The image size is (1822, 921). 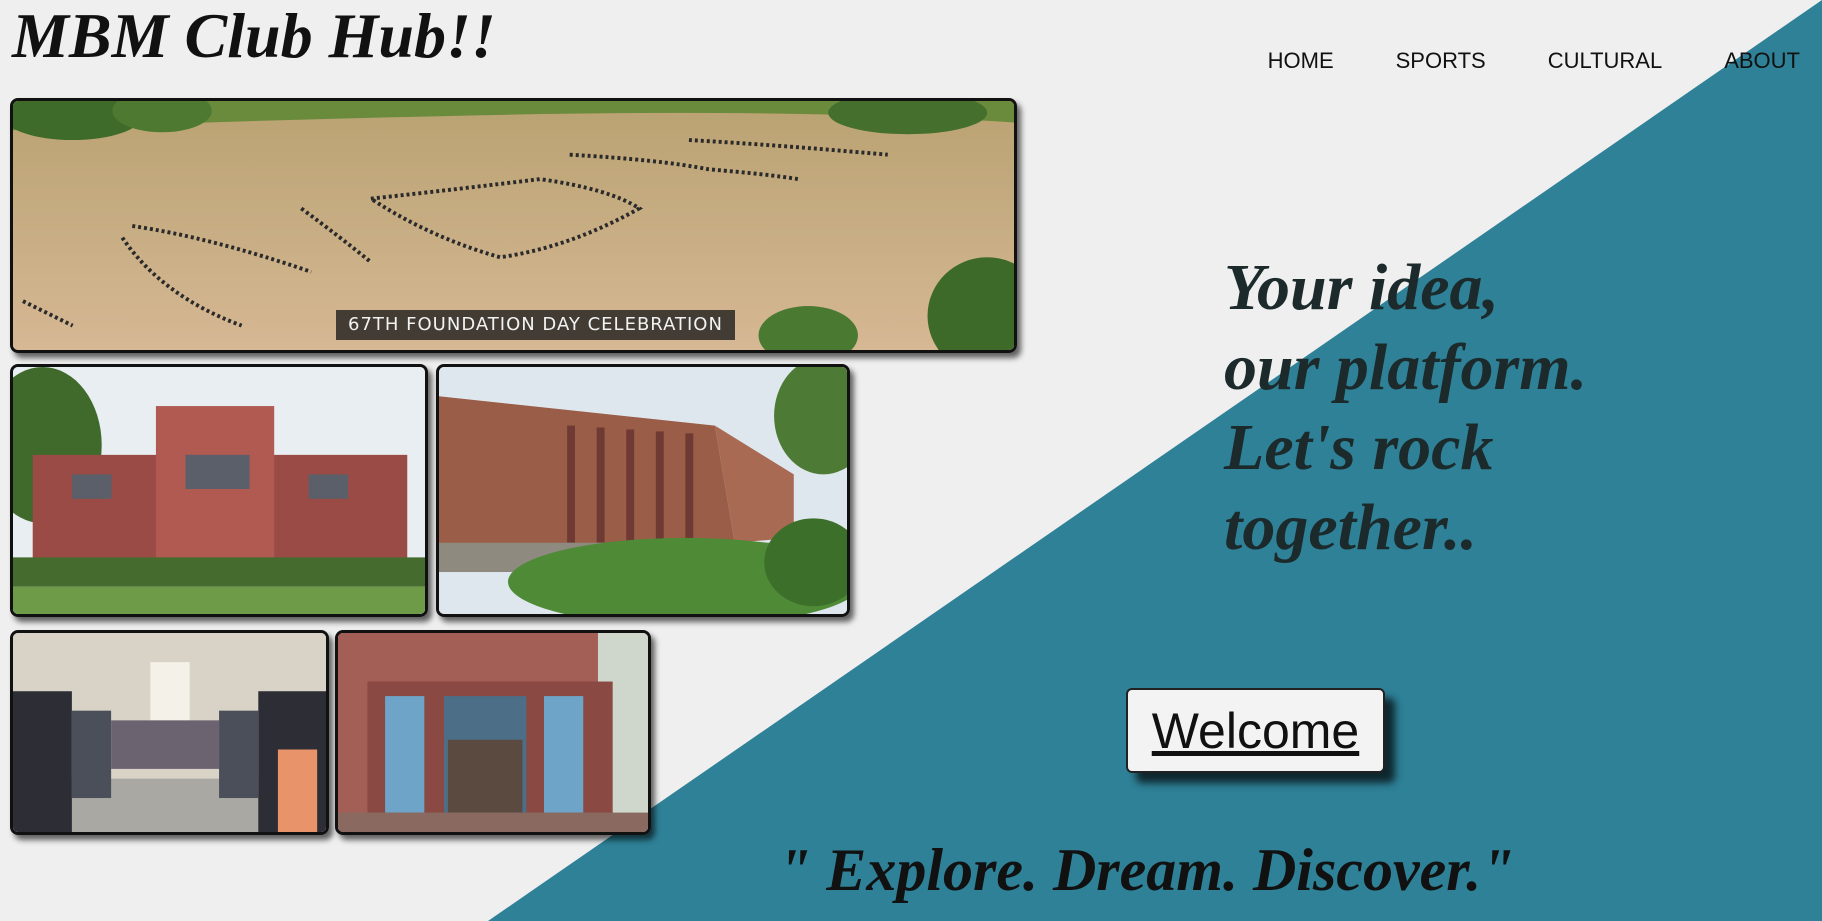 I want to click on nav-about: ABOUT, so click(x=1762, y=61).